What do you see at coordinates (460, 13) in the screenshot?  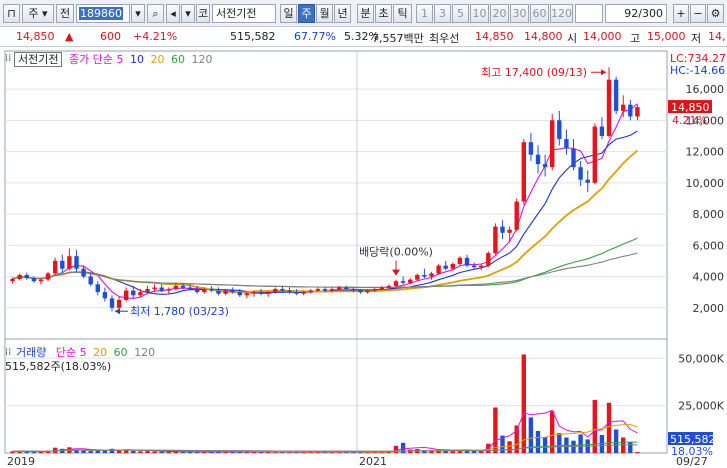 I see `interval-5: 5` at bounding box center [460, 13].